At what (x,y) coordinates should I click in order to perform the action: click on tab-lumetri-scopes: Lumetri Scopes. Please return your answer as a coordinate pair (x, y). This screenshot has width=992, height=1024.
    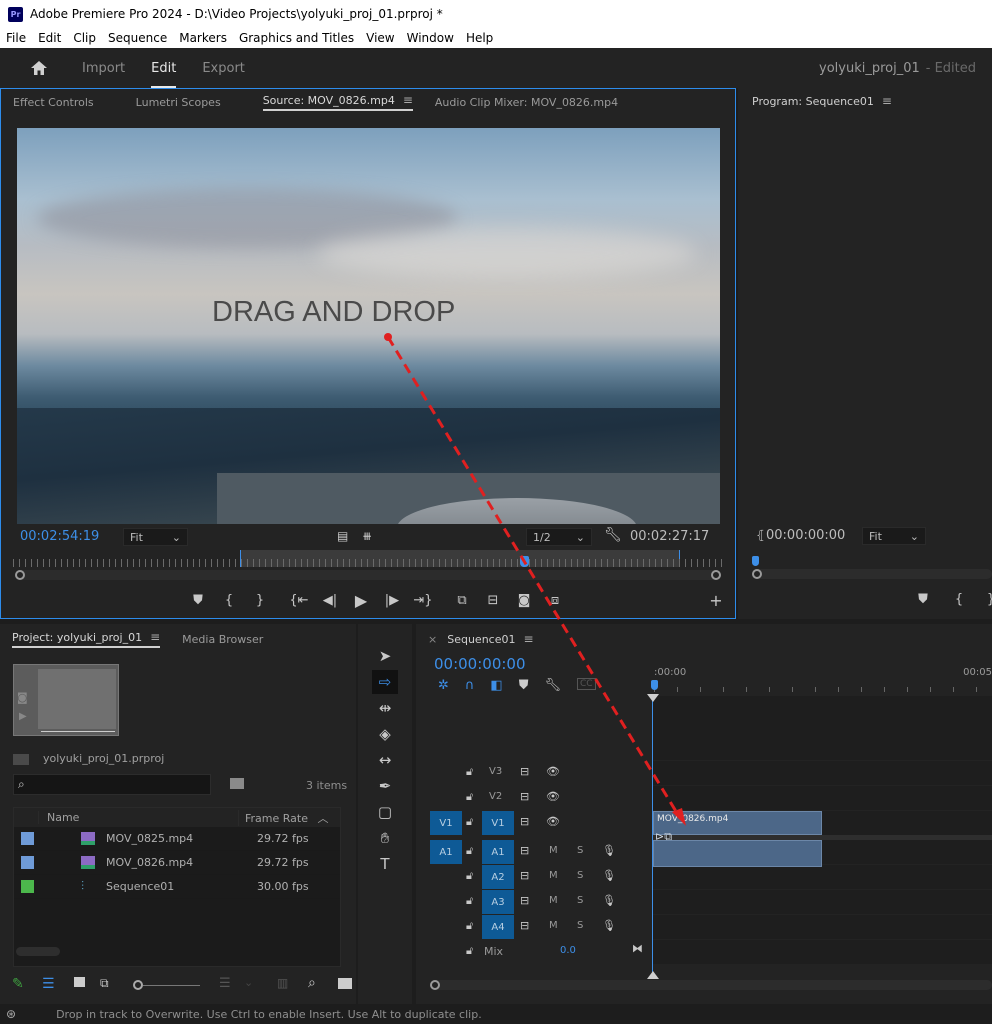
    Looking at the image, I should click on (178, 102).